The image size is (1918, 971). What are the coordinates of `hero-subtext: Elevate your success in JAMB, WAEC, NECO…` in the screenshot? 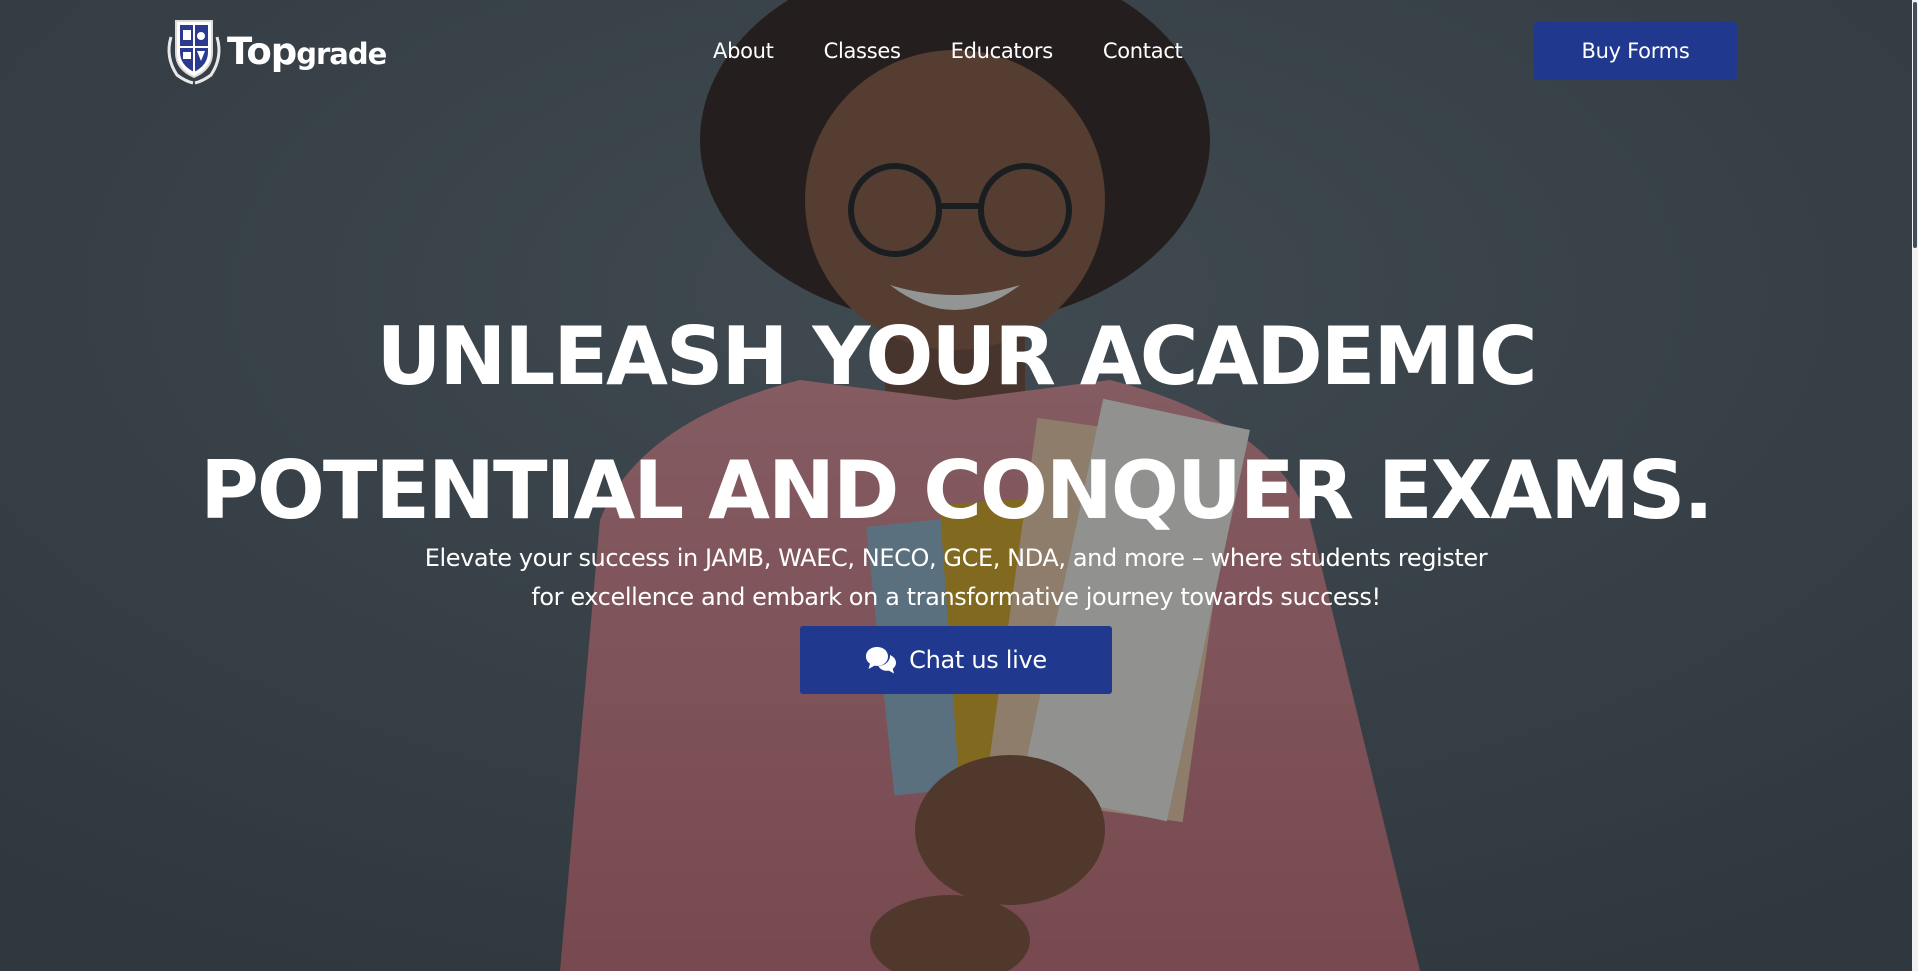 It's located at (956, 578).